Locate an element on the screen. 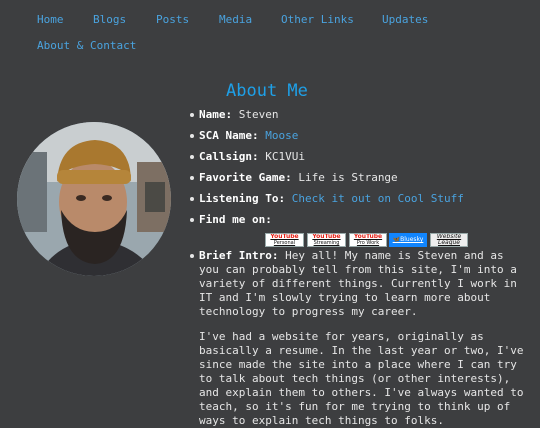 Image resolution: width=540 pixels, height=428 pixels. info-listening: Listening To: Check it out on Cool Stuff is located at coordinates (359, 199).